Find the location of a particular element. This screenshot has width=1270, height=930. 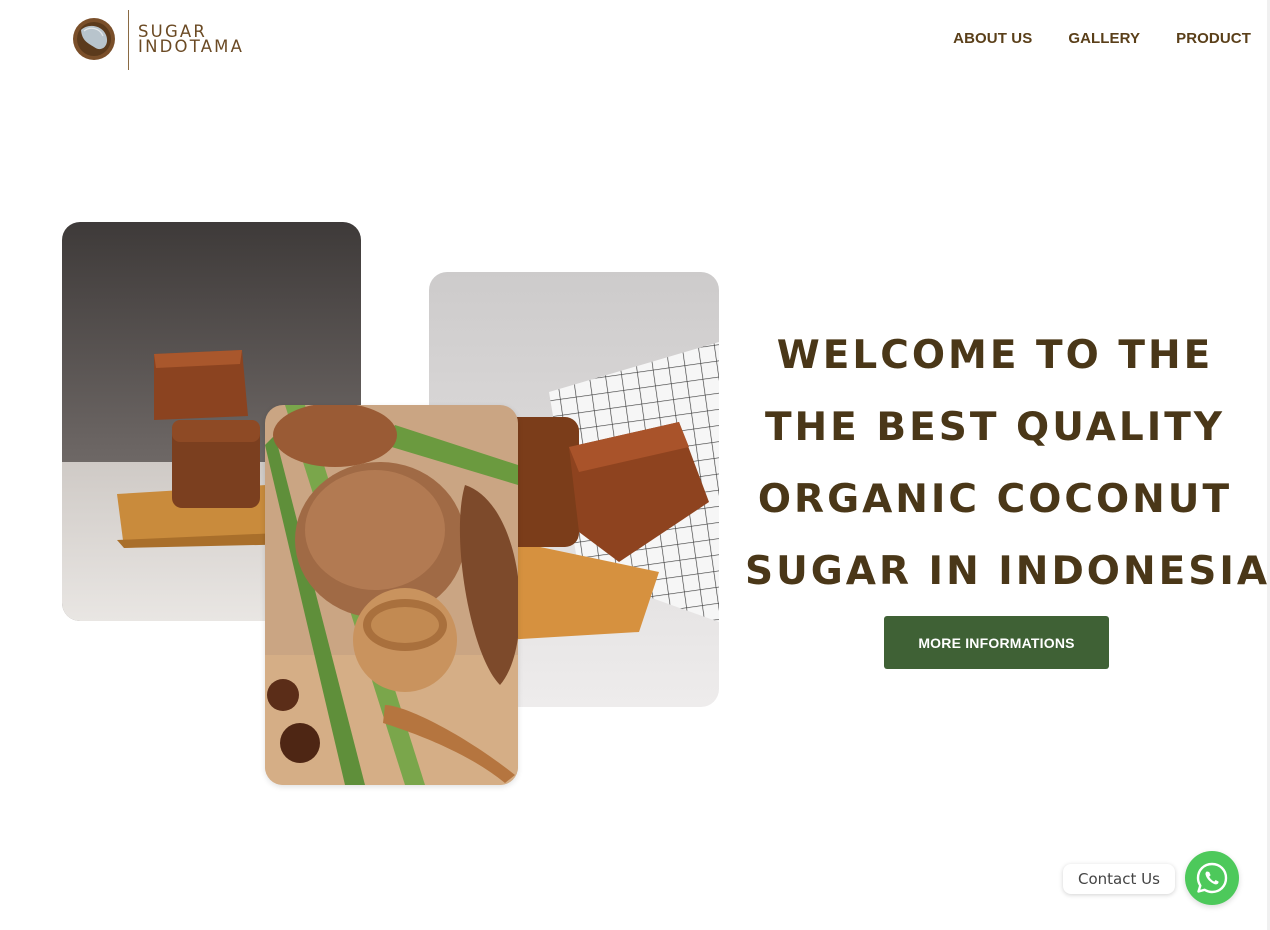

brand-wordmark: SUGAR INDOTAMA is located at coordinates (191, 39).